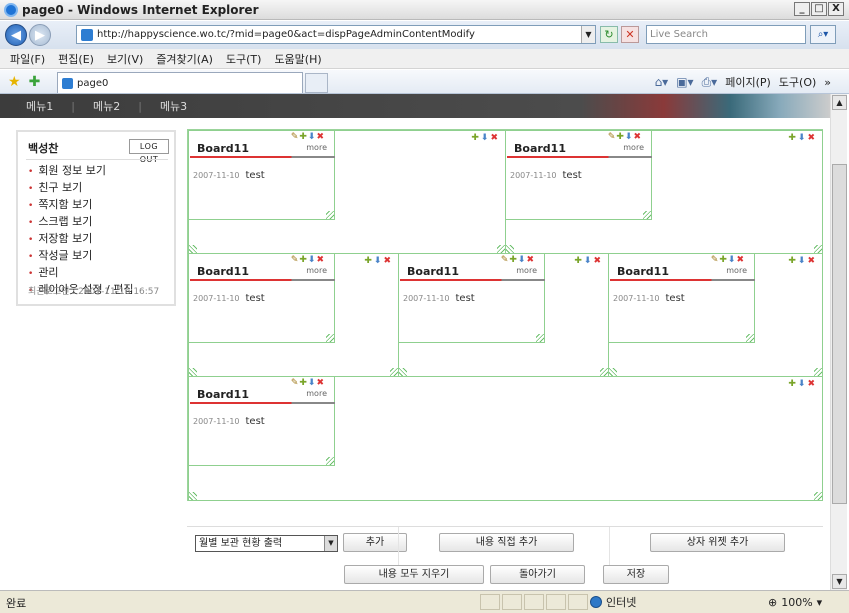 The height and width of the screenshot is (613, 849). I want to click on scroll-up-icon: ▲, so click(839, 102).